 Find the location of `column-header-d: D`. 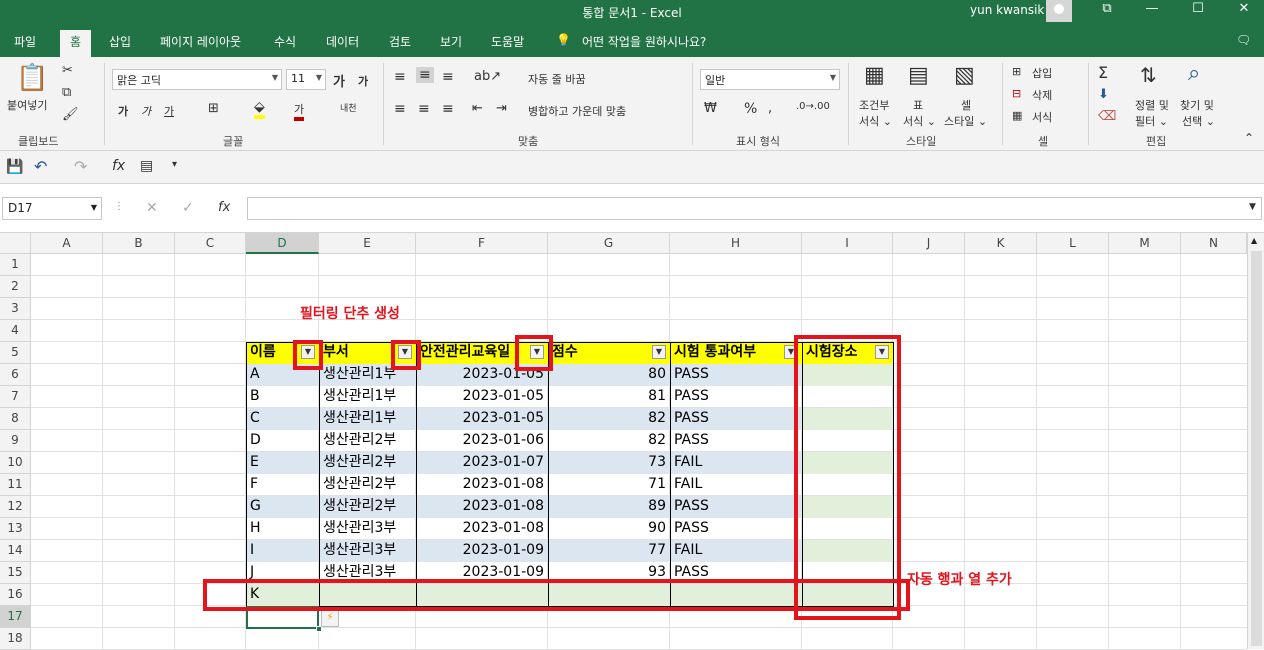

column-header-d: D is located at coordinates (282, 243).